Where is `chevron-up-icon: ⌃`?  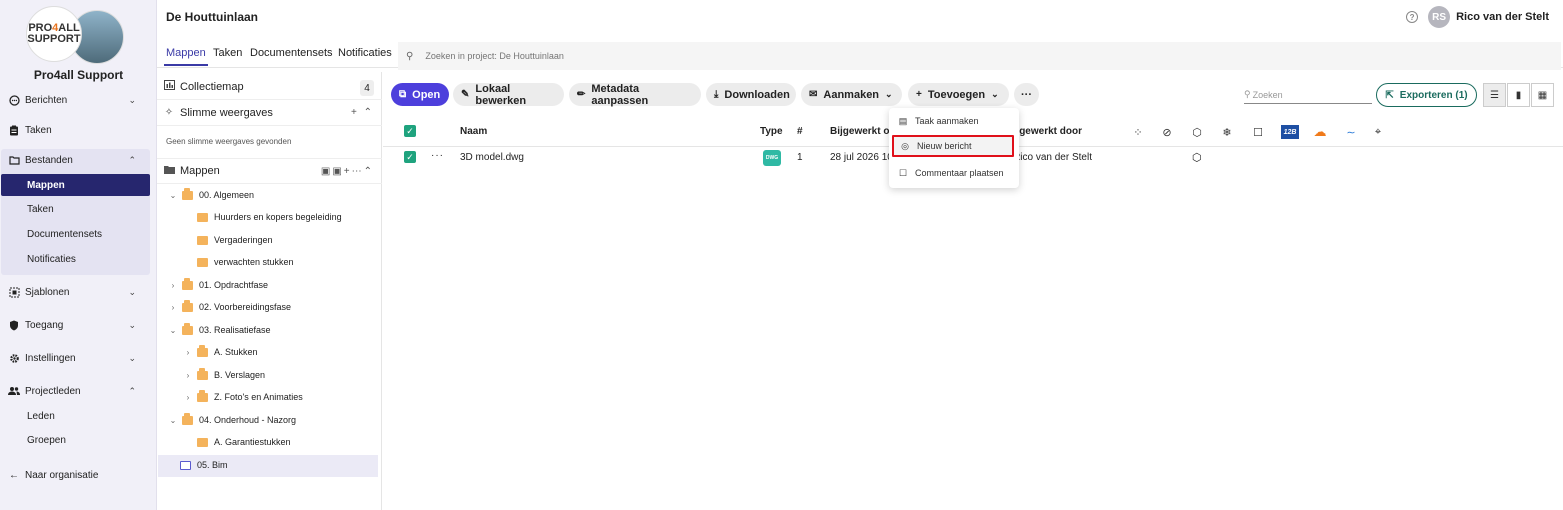
chevron-up-icon: ⌃ is located at coordinates (132, 159).